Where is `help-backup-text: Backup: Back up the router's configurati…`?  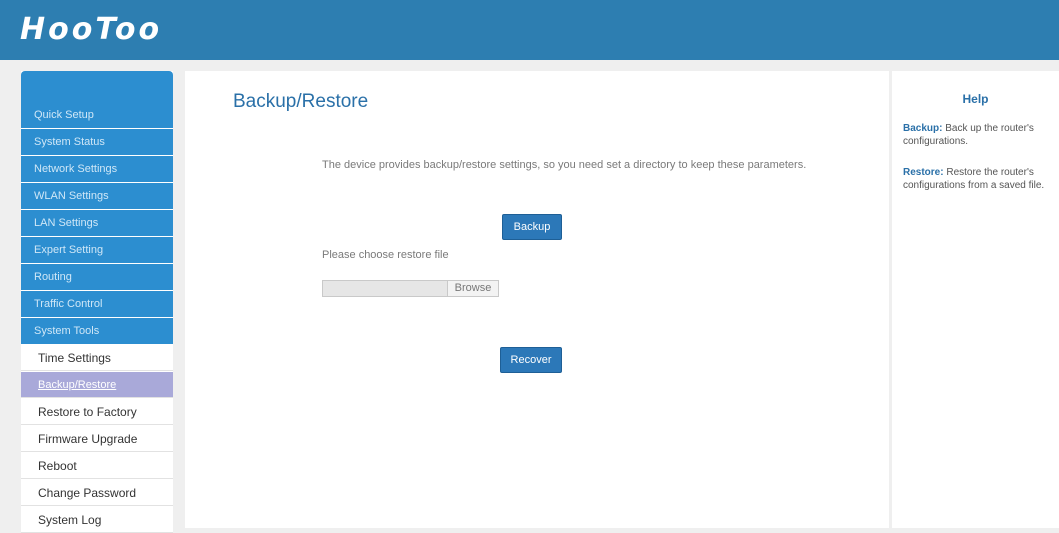
help-backup-text: Backup: Back up the router's configurati… is located at coordinates (979, 135).